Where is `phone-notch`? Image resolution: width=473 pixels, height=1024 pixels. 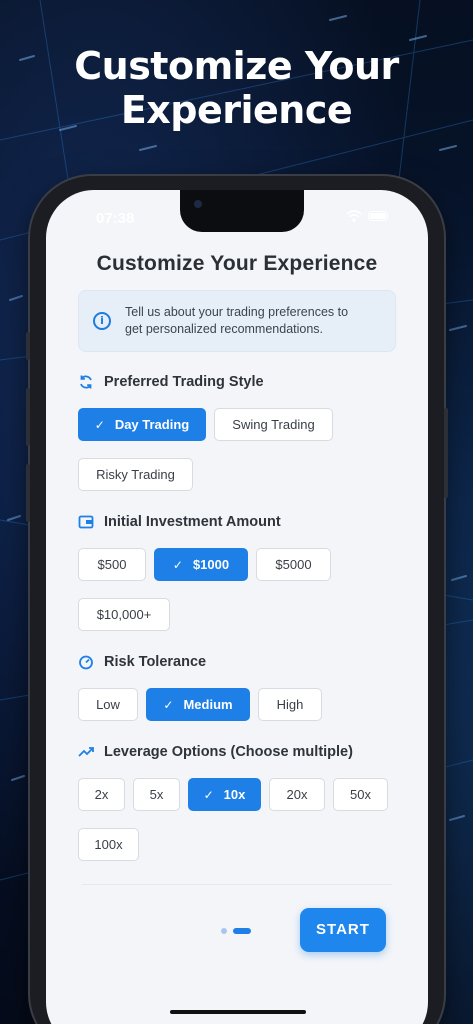
phone-notch is located at coordinates (242, 211).